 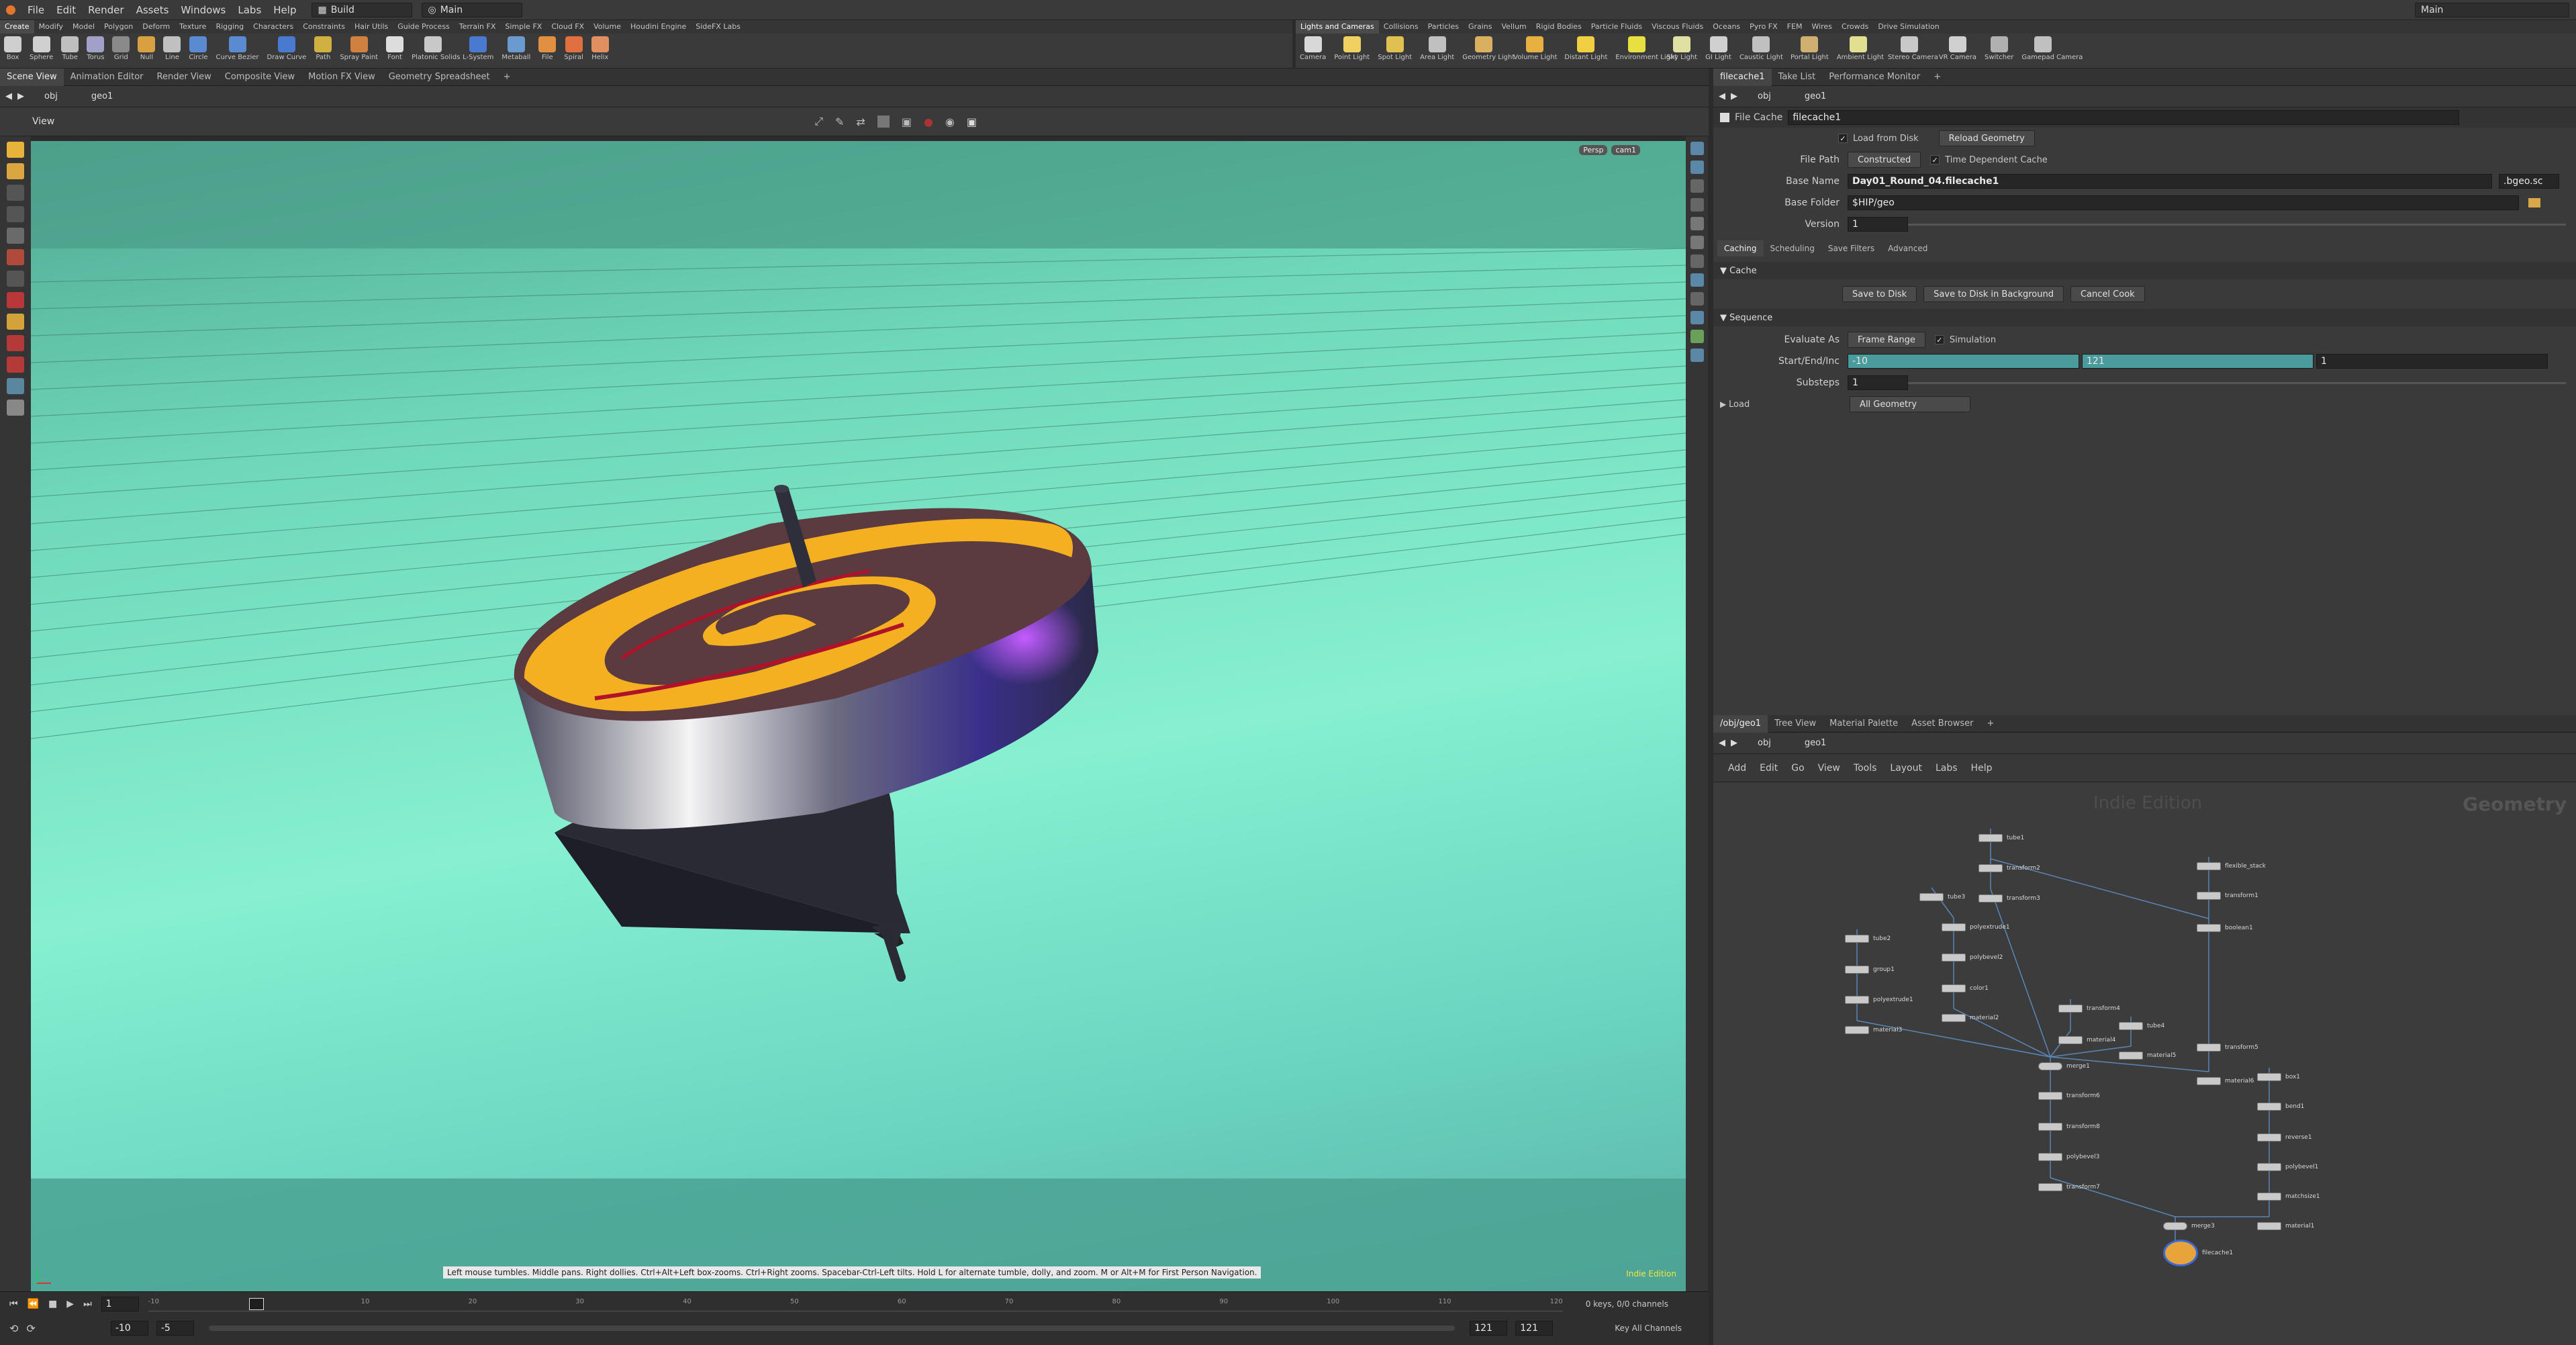 What do you see at coordinates (2534, 202) in the screenshot?
I see `folder-icon` at bounding box center [2534, 202].